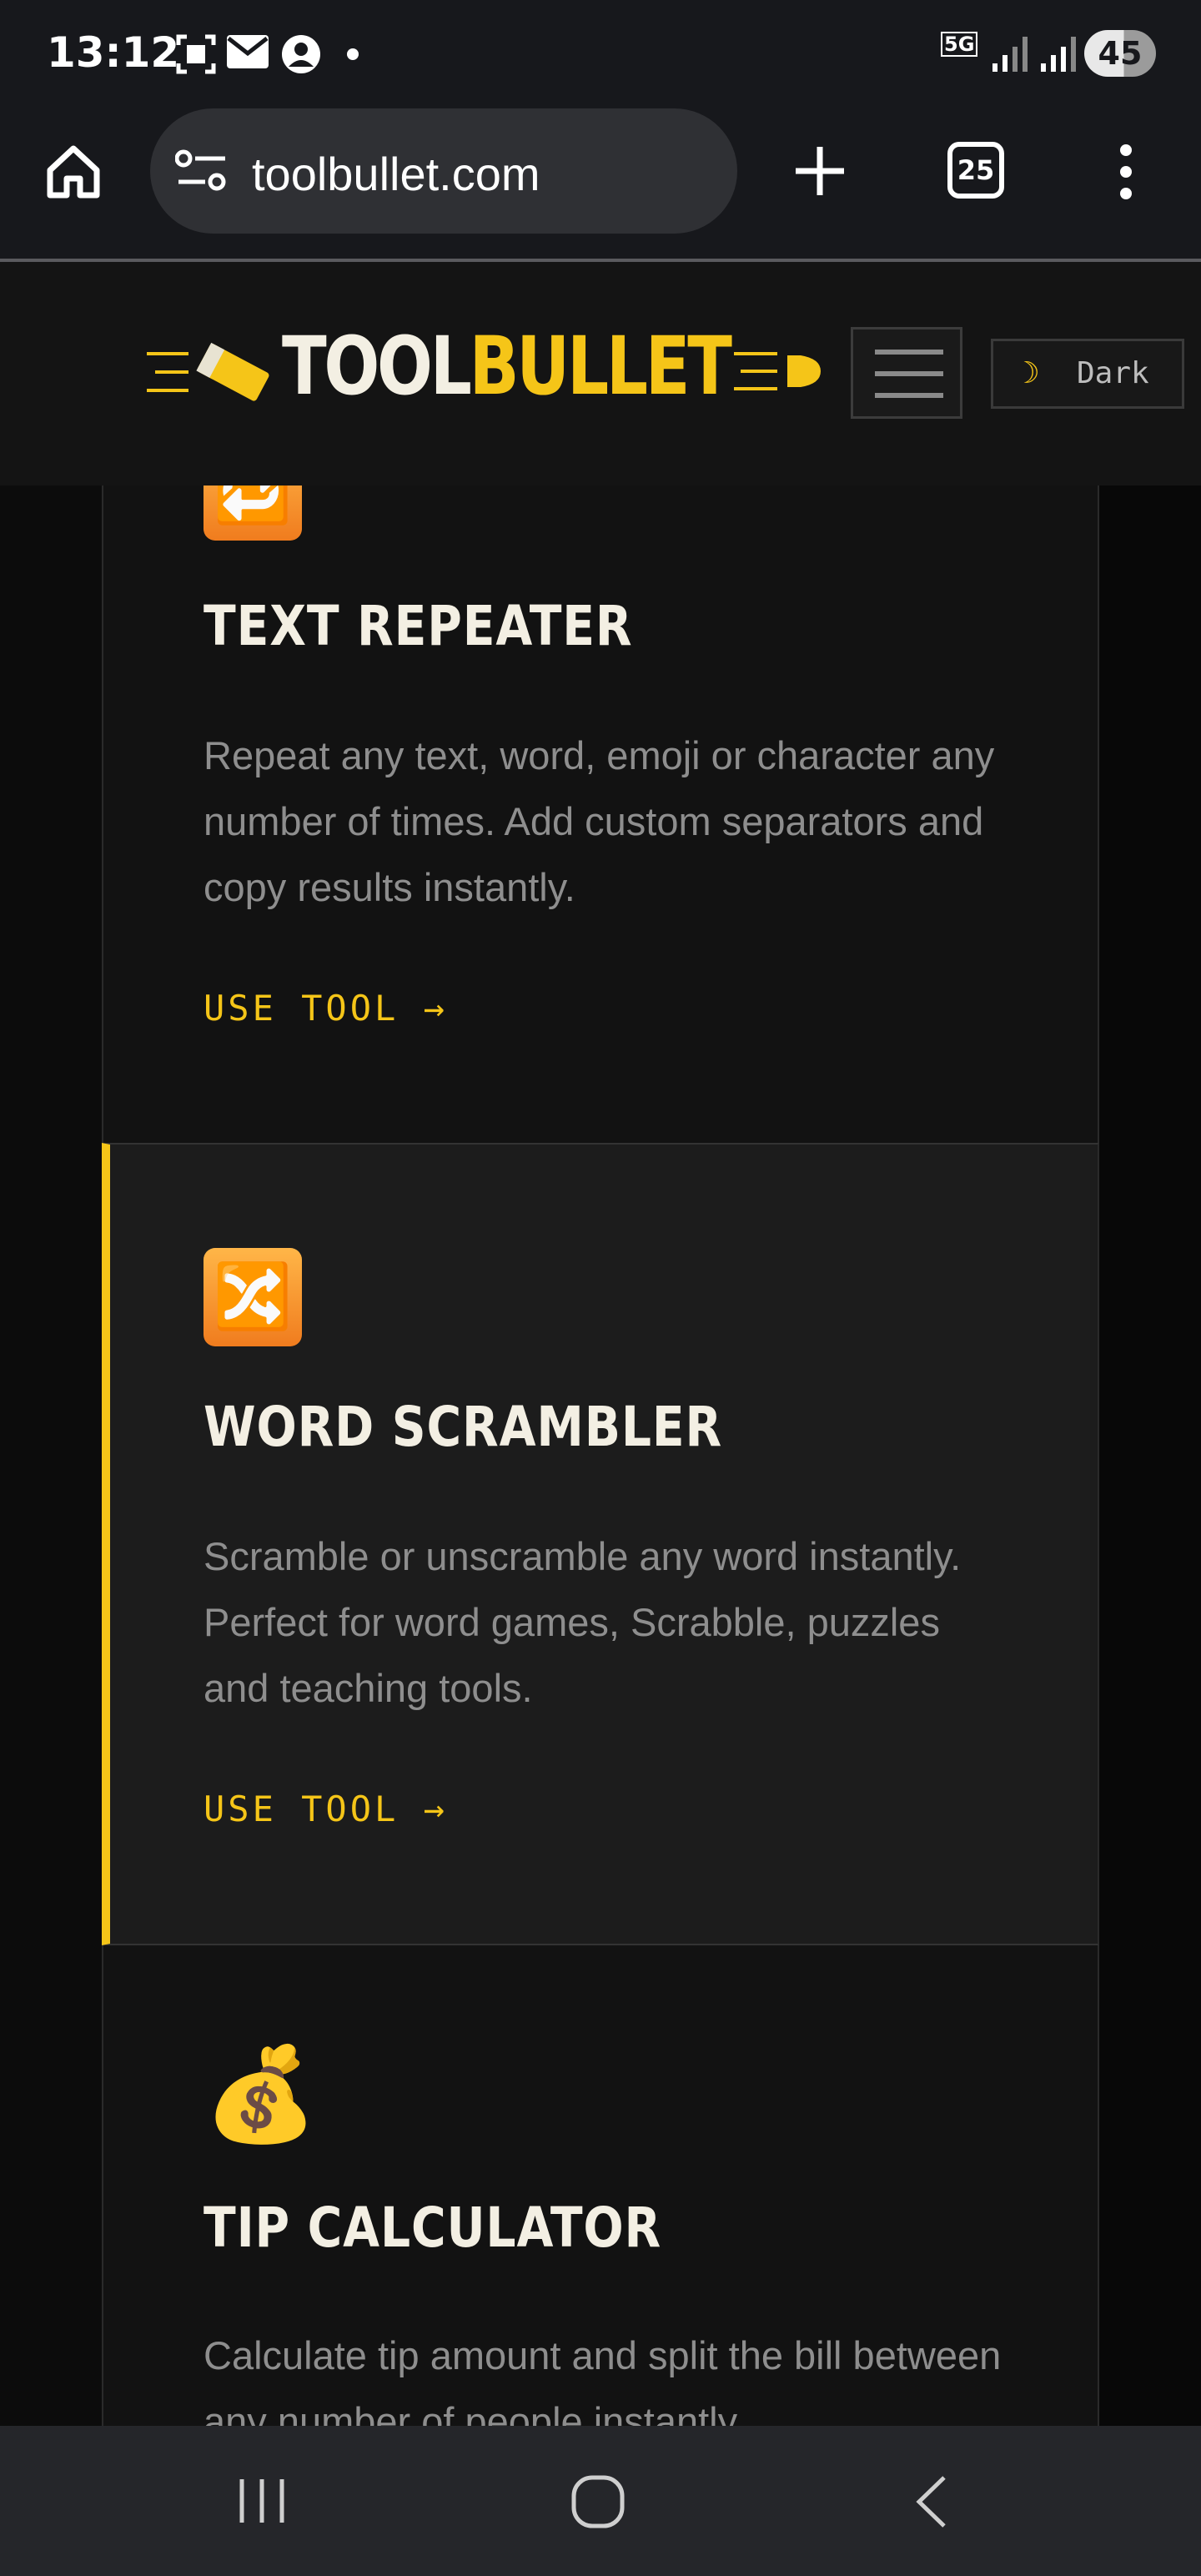 The image size is (1201, 2576). Describe the element at coordinates (463, 1427) in the screenshot. I see `tool-title: WORD SCRAMBLER` at that location.